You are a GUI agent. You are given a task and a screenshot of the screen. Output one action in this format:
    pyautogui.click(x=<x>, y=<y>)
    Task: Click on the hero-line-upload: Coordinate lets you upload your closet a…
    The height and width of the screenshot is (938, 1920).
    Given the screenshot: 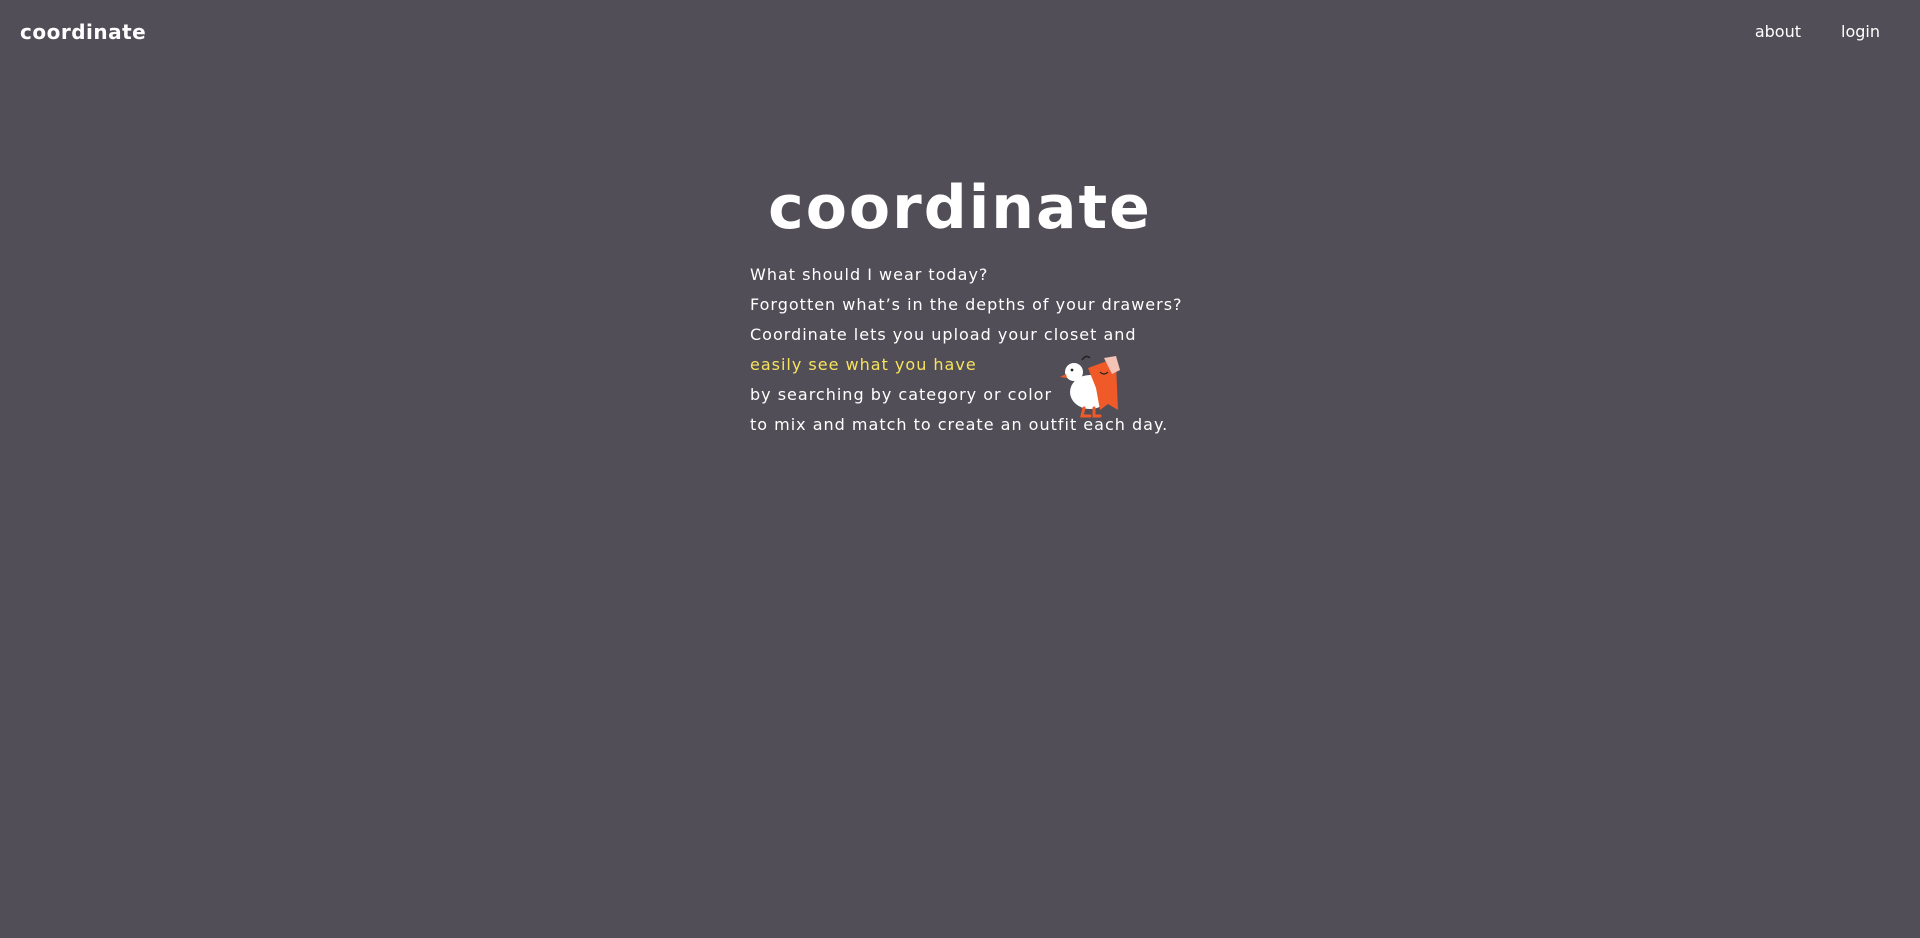 What is the action you would take?
    pyautogui.click(x=943, y=334)
    